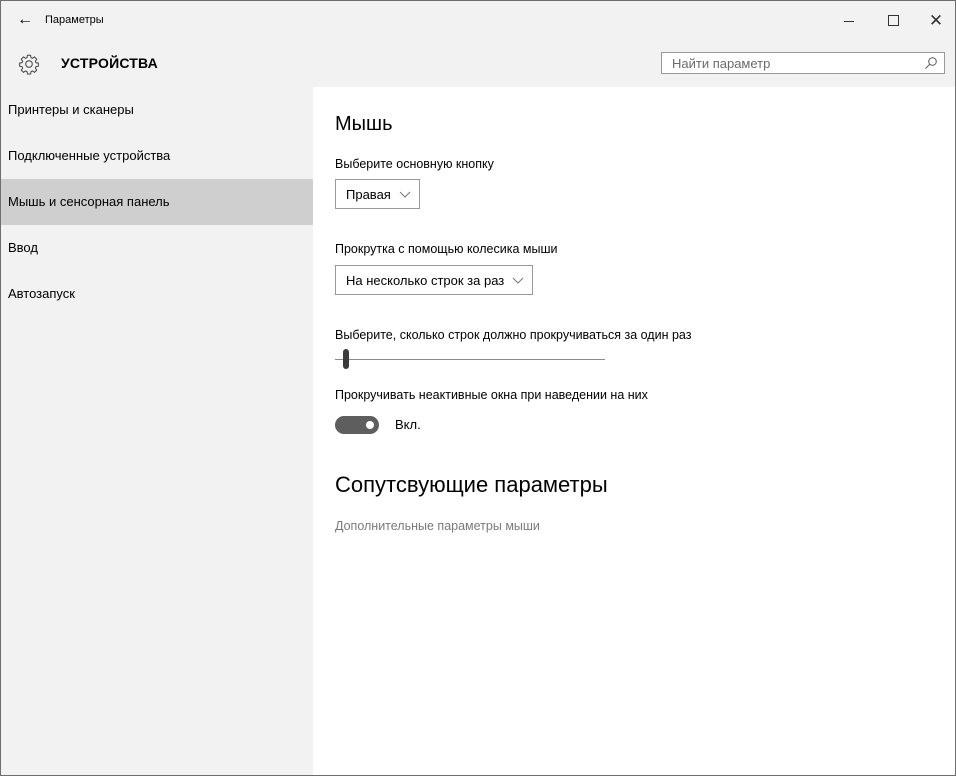  I want to click on related-settings-title: Сопутсвующие параметры, so click(471, 484).